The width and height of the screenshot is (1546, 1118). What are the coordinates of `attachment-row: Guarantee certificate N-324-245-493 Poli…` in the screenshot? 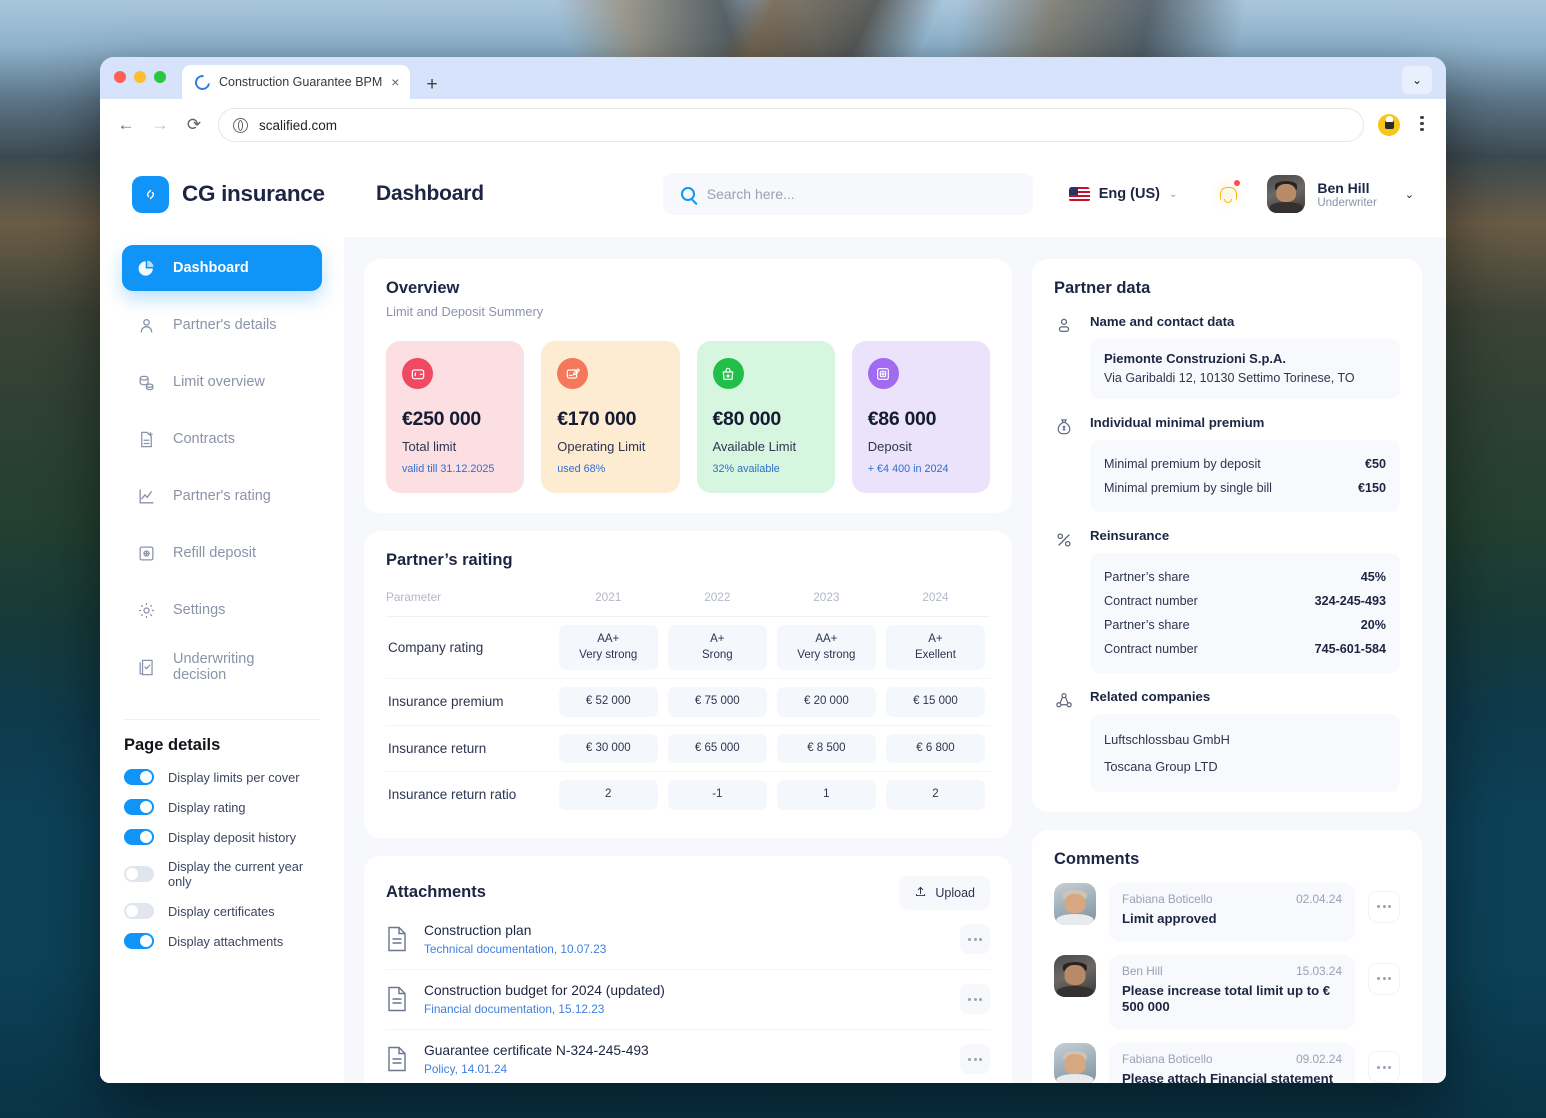 It's located at (688, 1056).